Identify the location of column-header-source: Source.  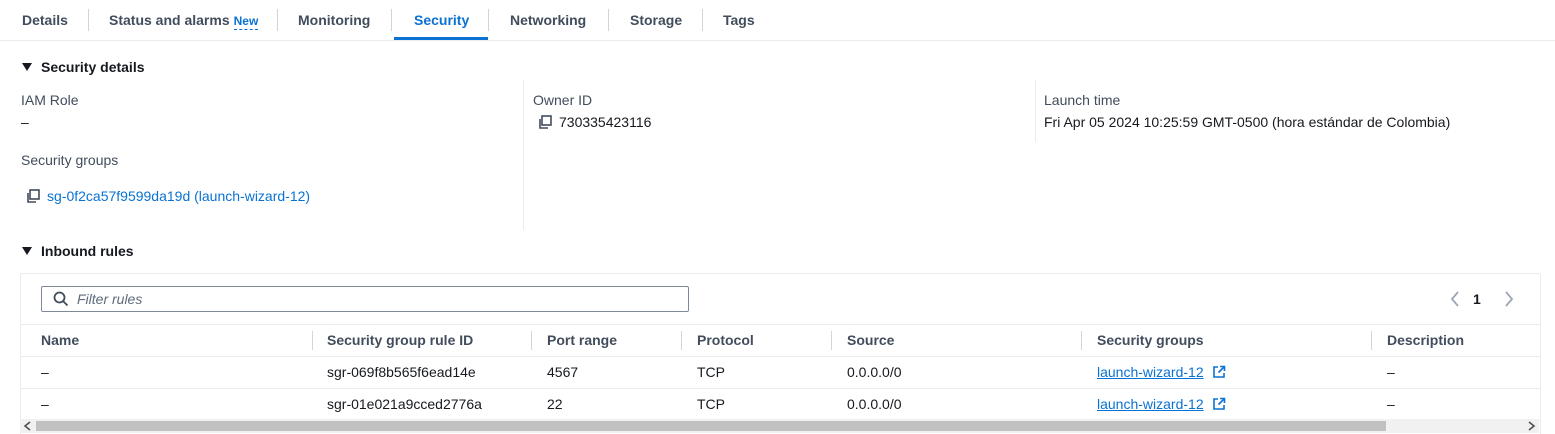
(870, 340).